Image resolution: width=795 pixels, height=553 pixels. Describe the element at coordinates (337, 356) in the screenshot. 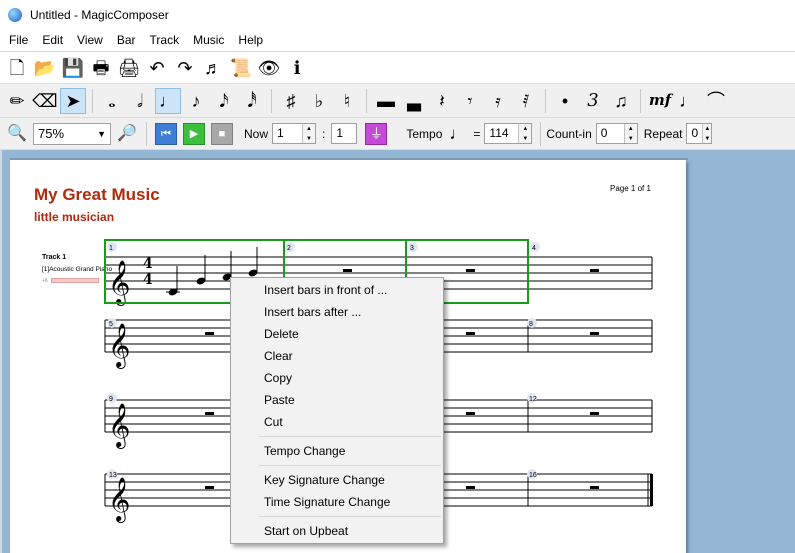

I see `menu-clear: Clear` at that location.